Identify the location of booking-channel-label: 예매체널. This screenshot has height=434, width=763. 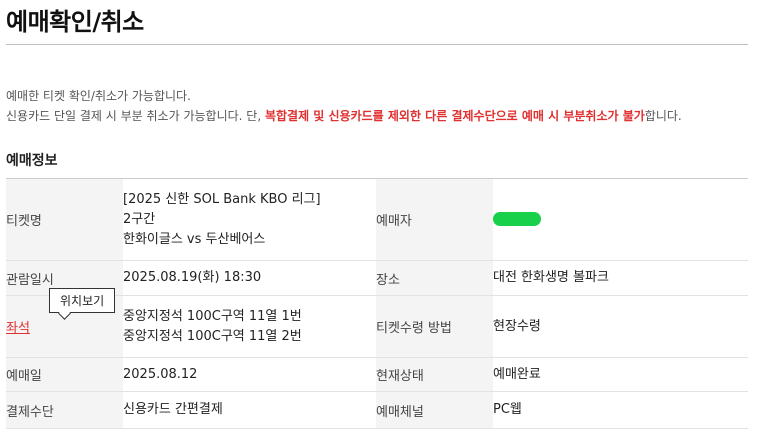
(434, 410).